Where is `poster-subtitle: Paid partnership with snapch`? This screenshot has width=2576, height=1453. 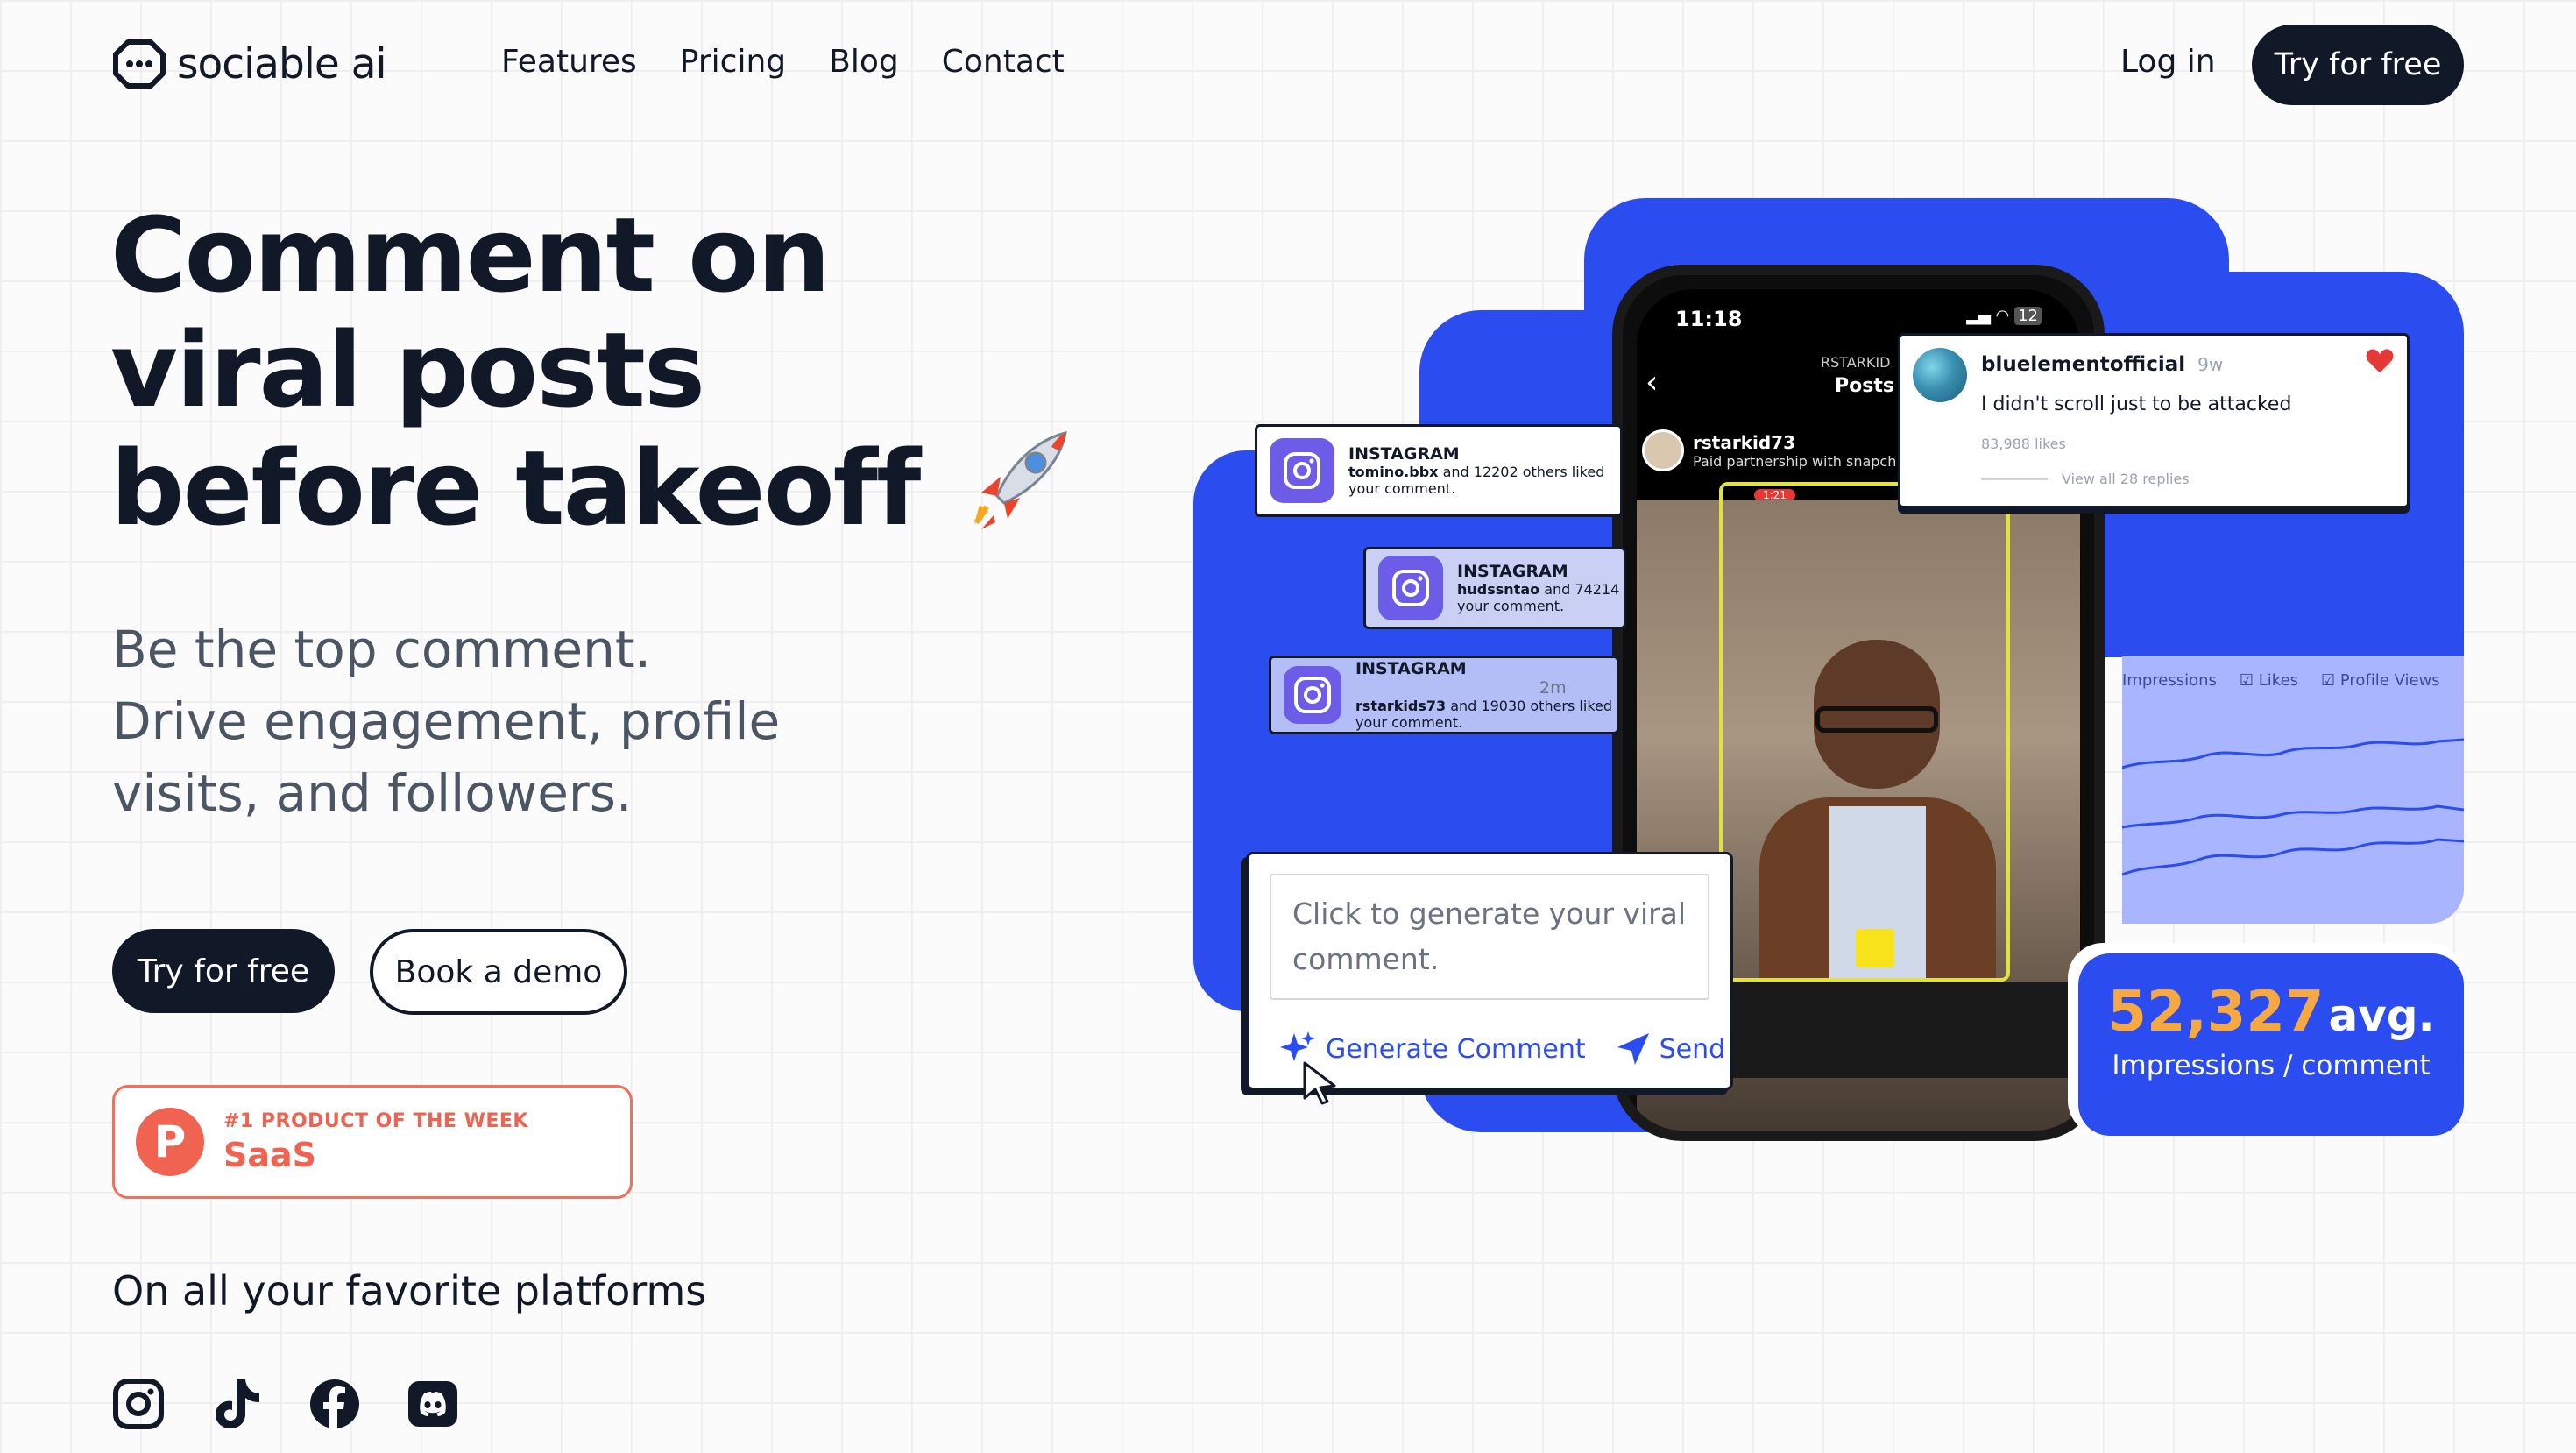 poster-subtitle: Paid partnership with snapch is located at coordinates (1795, 461).